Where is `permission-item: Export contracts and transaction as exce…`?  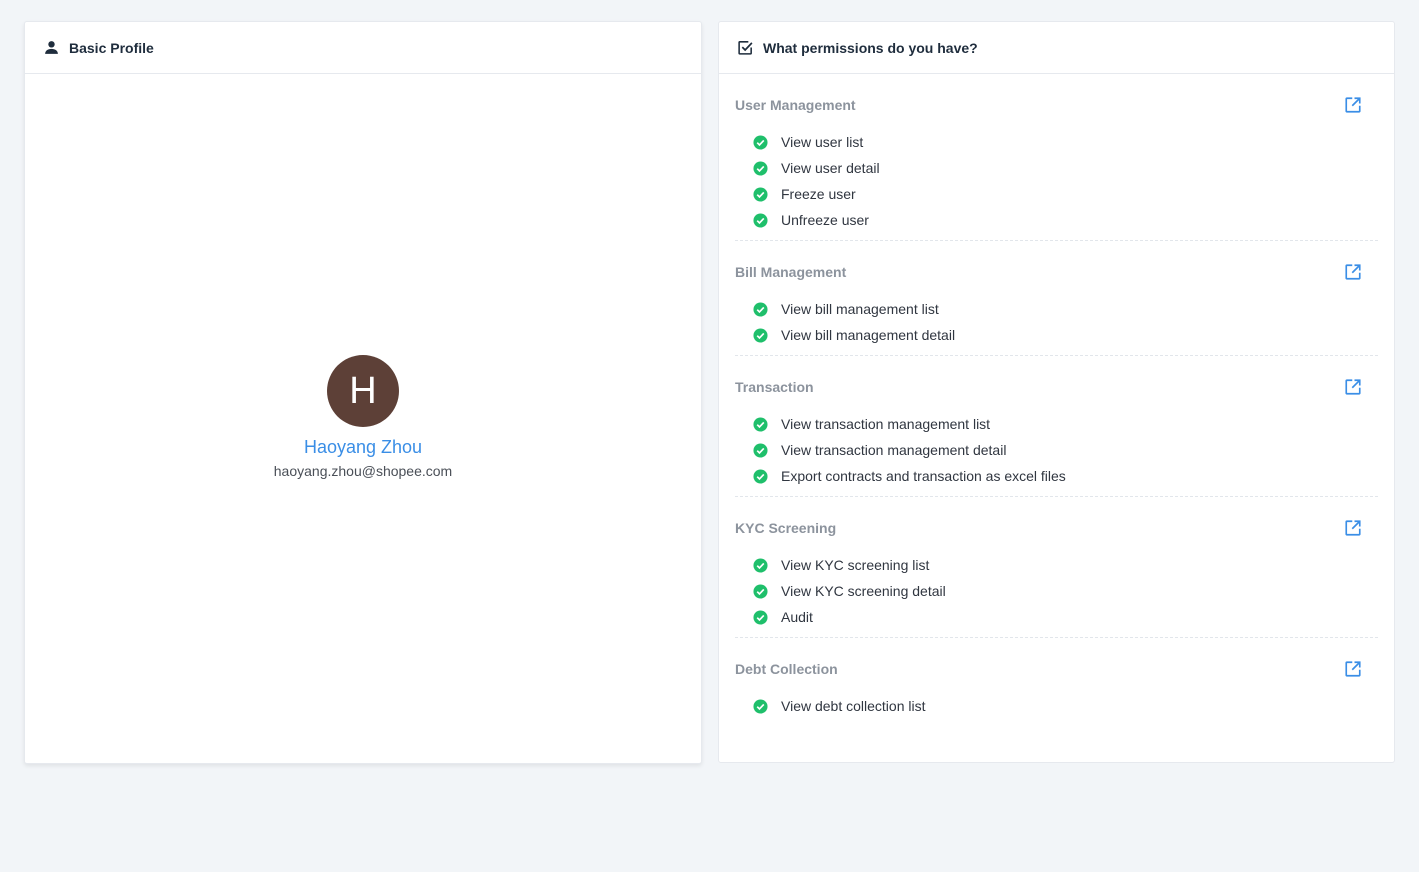
permission-item: Export contracts and transaction as exce… is located at coordinates (1065, 476).